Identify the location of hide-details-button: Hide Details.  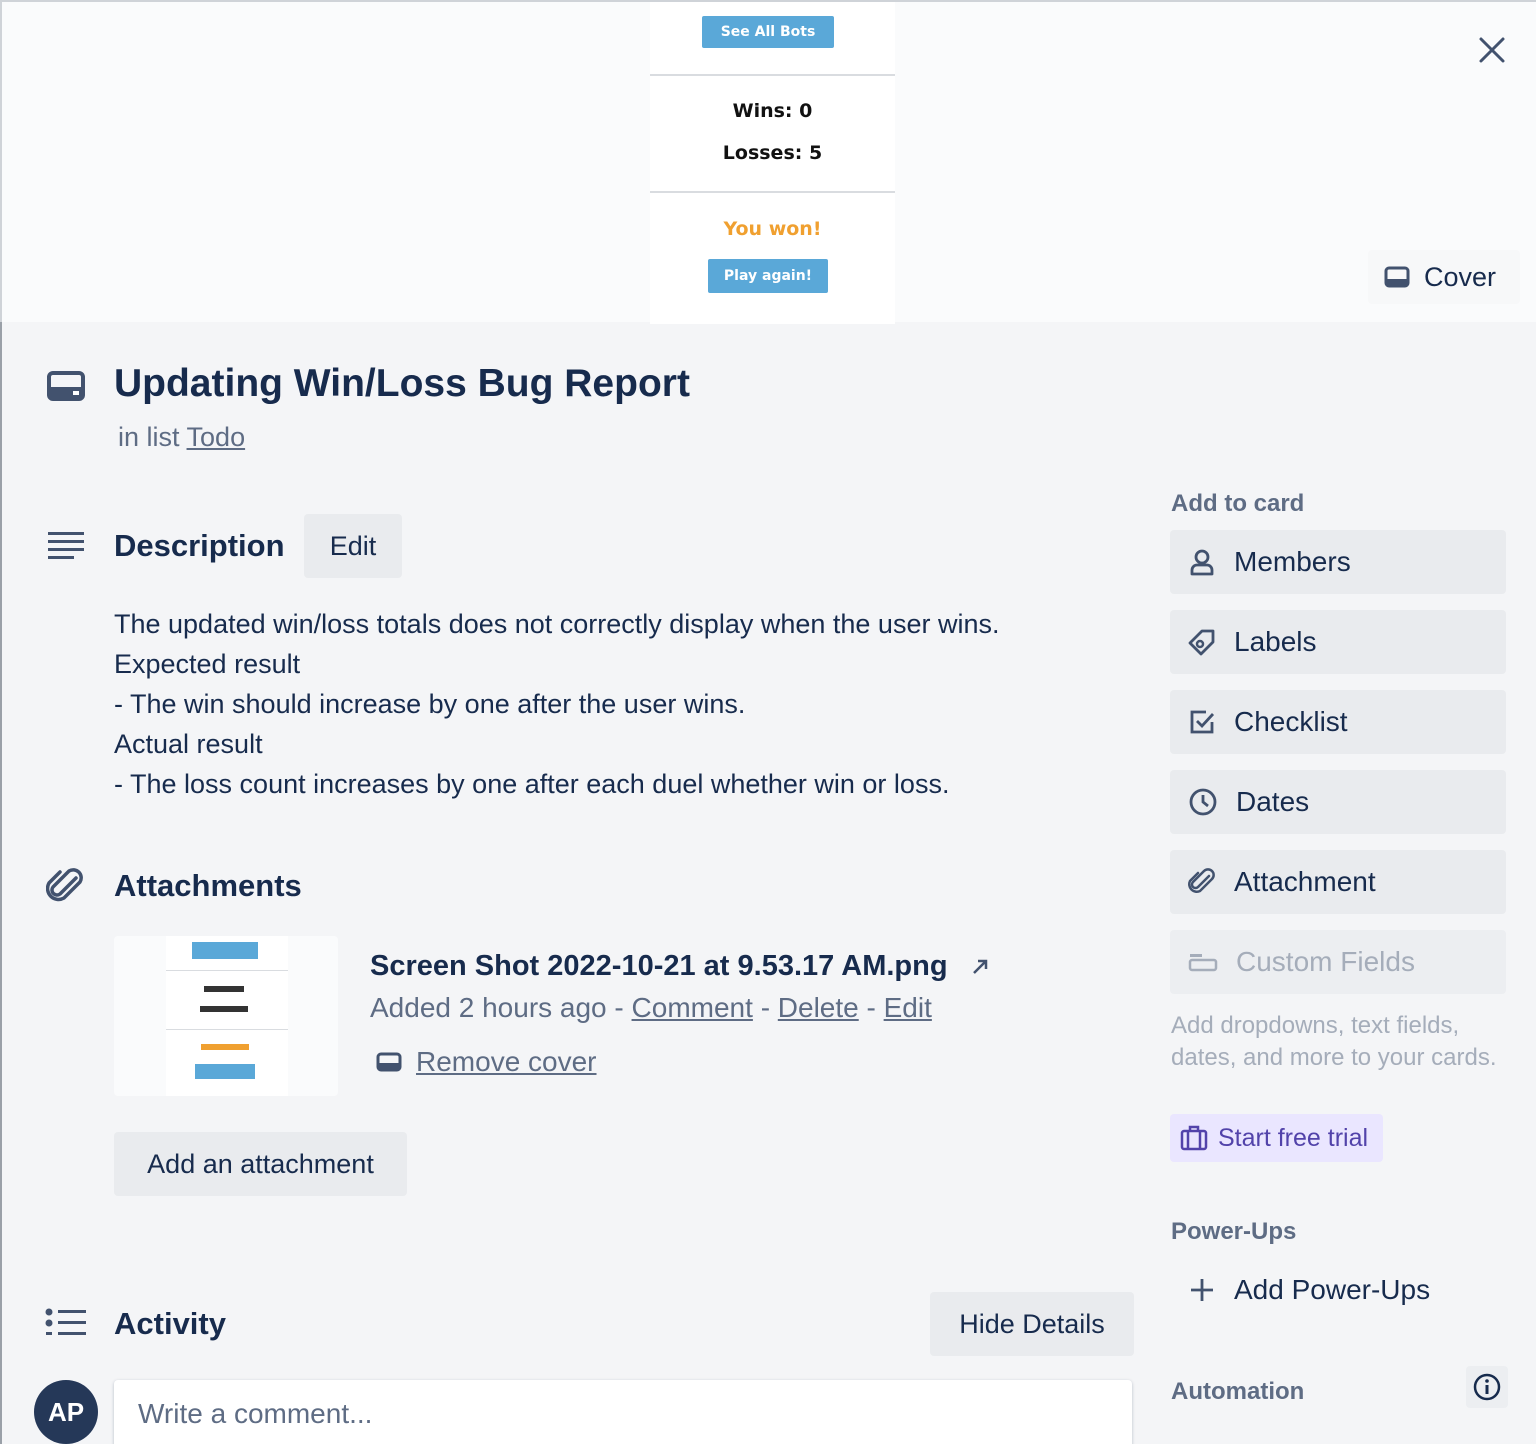
(1032, 1324).